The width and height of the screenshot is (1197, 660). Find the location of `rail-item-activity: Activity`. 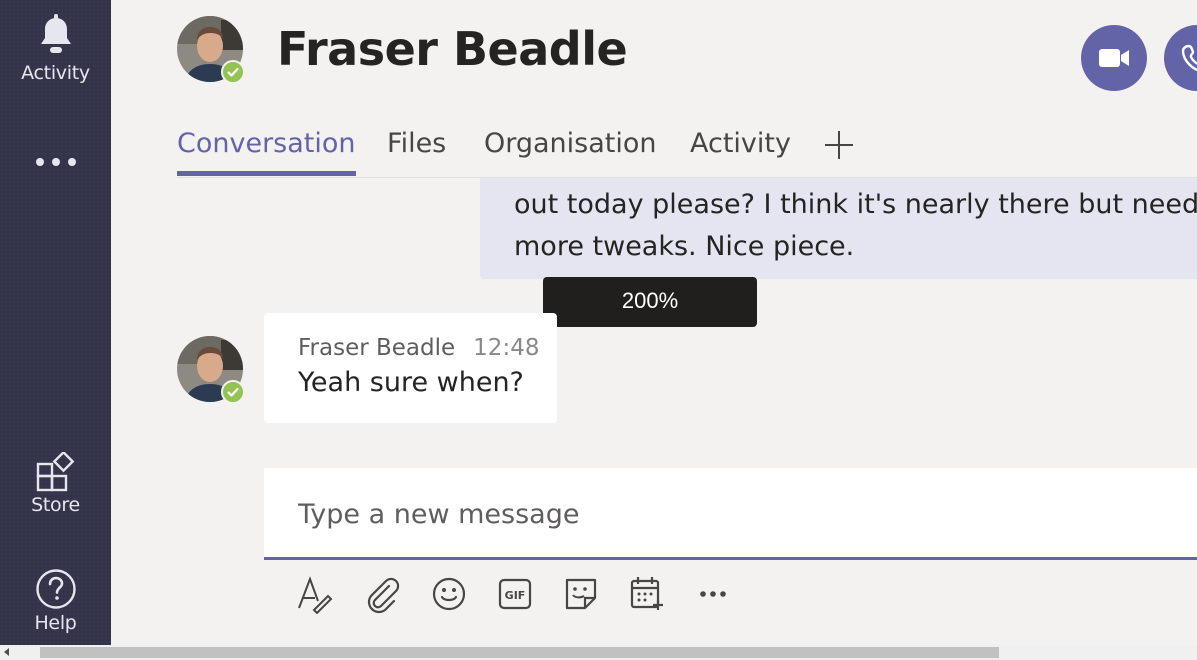

rail-item-activity: Activity is located at coordinates (55, 49).